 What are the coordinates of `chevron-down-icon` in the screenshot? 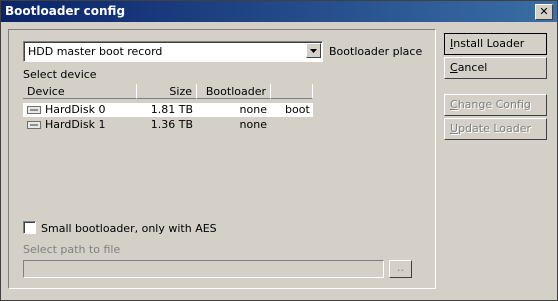 It's located at (313, 51).